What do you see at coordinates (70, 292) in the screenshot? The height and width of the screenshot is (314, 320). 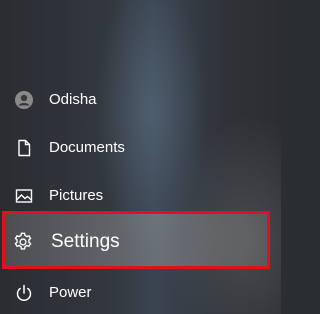 I see `power-label: Power` at bounding box center [70, 292].